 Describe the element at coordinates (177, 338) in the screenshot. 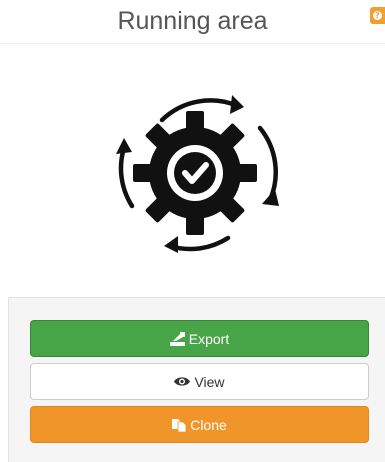

I see `export-icon` at that location.